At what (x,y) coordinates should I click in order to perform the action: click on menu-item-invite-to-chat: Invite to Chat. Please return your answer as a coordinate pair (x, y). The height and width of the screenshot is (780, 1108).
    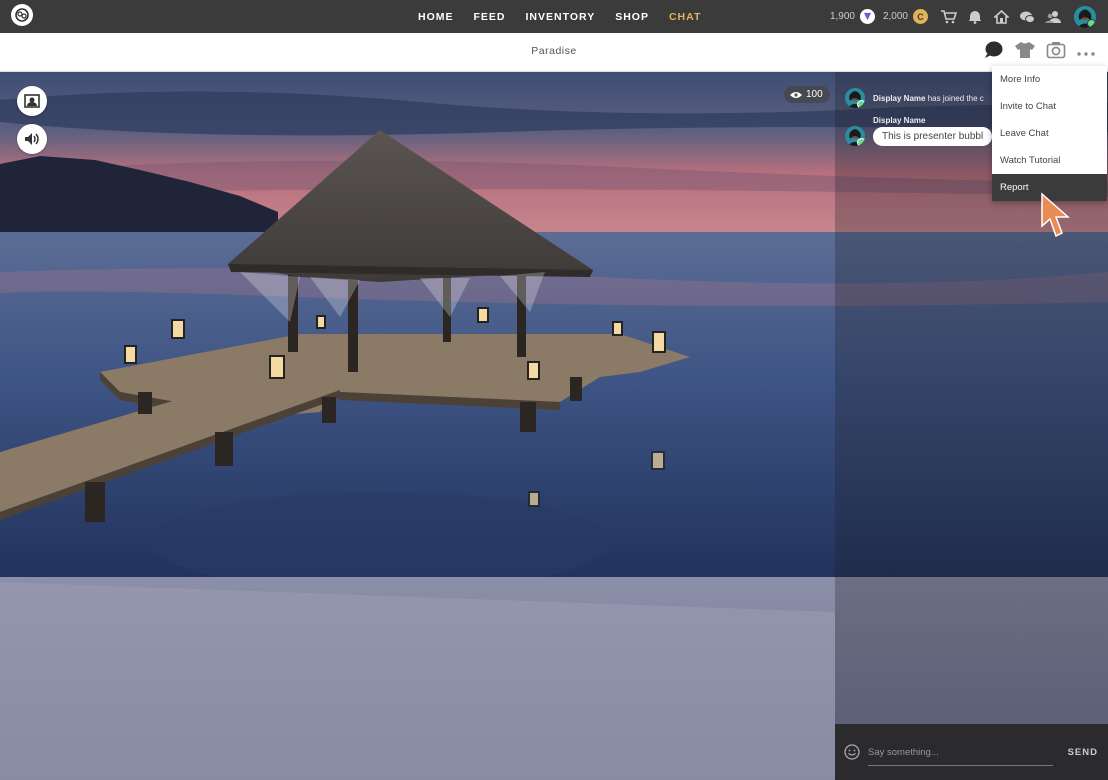
    Looking at the image, I should click on (1049, 106).